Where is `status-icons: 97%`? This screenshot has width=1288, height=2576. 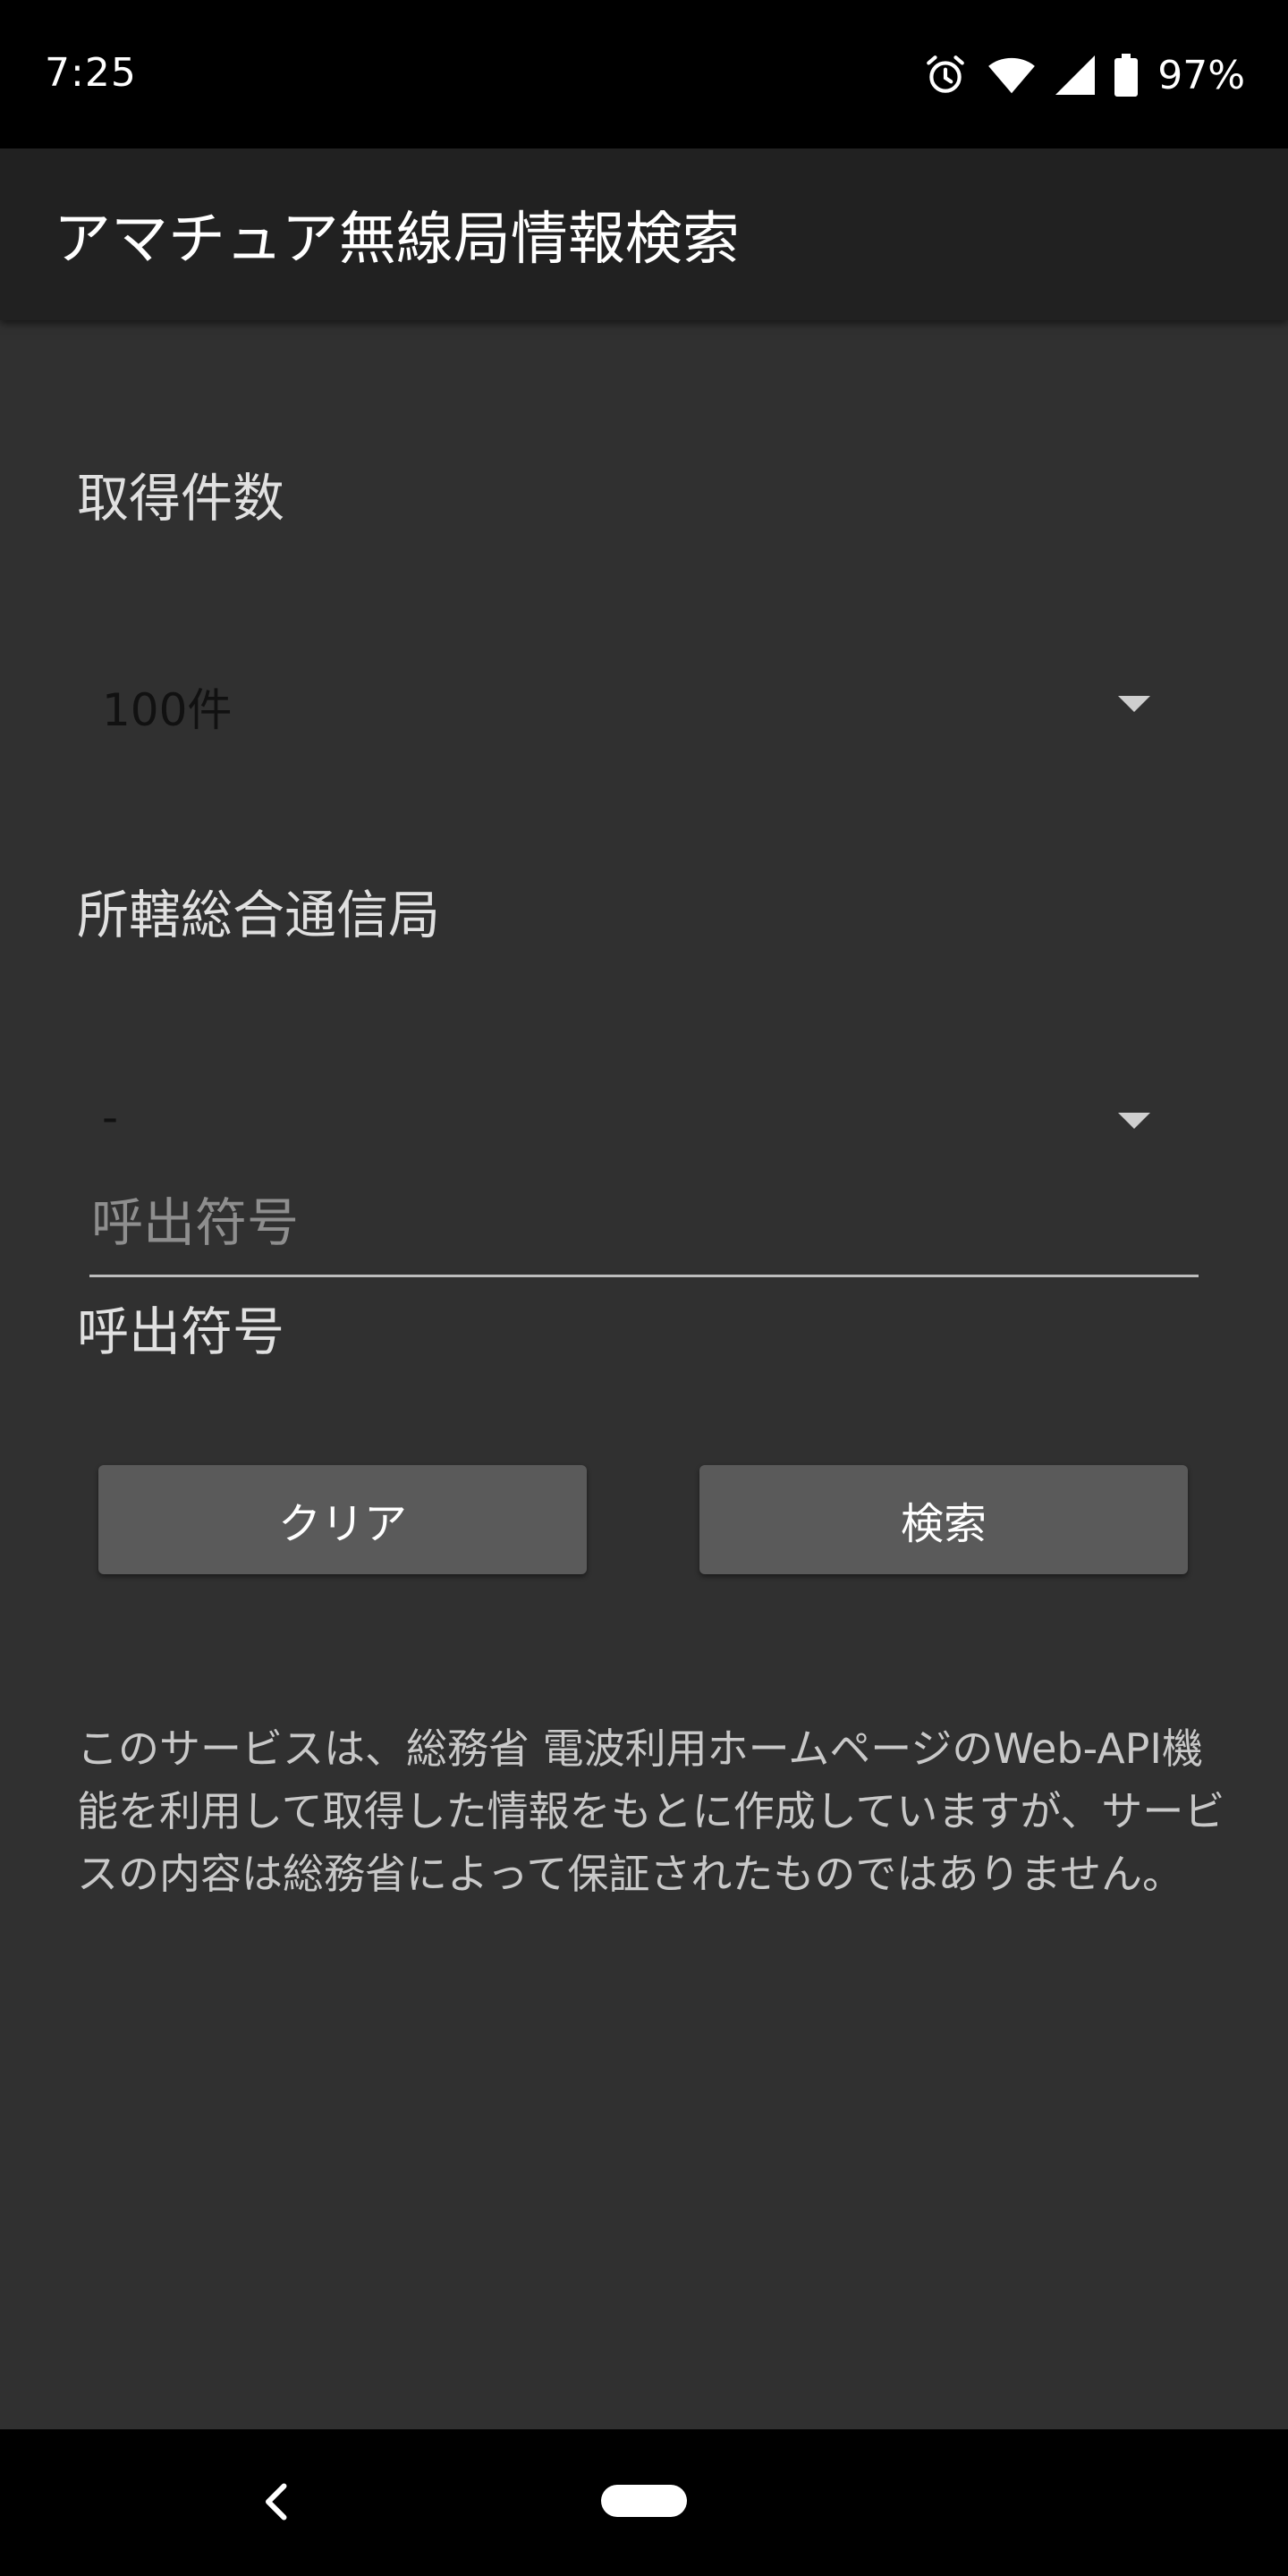
status-icons: 97% is located at coordinates (1084, 75).